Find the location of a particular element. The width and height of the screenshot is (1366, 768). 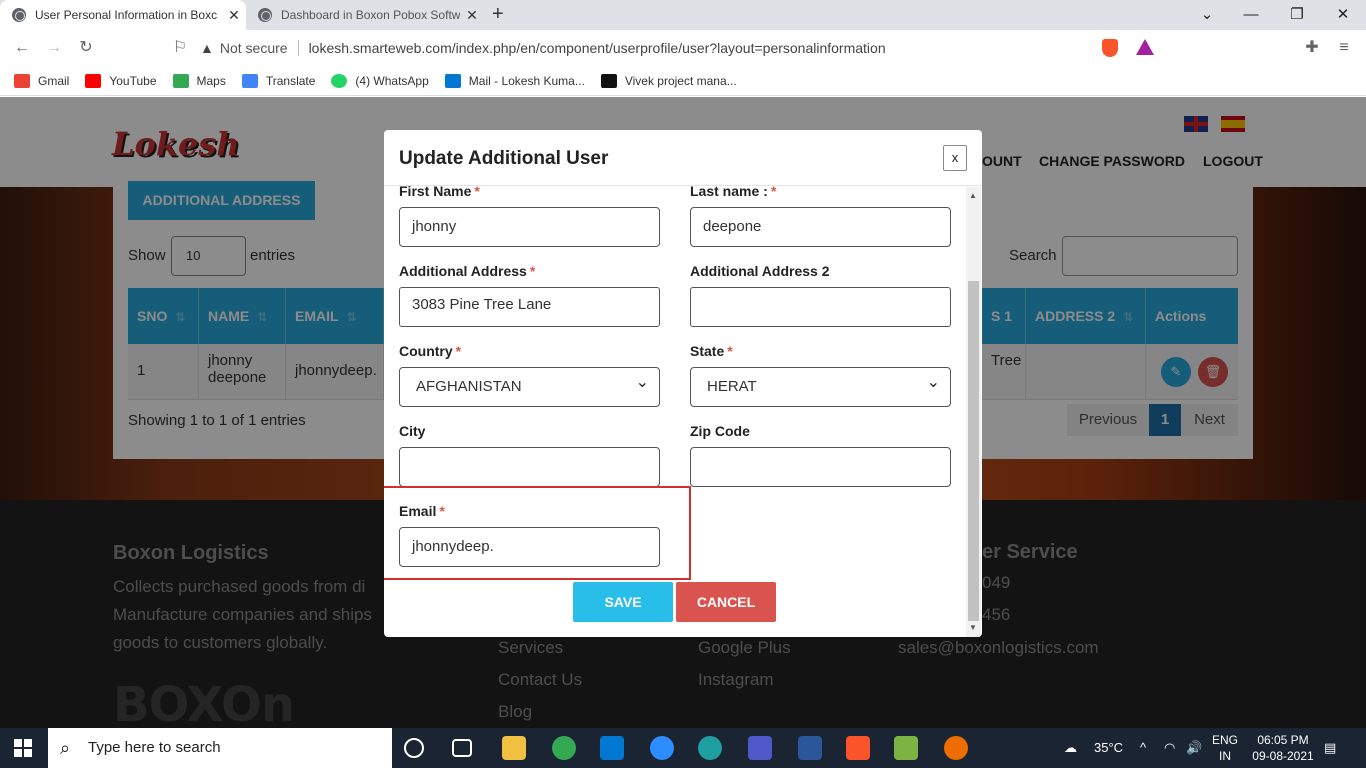

minimize-icon: — is located at coordinates (1251, 15).